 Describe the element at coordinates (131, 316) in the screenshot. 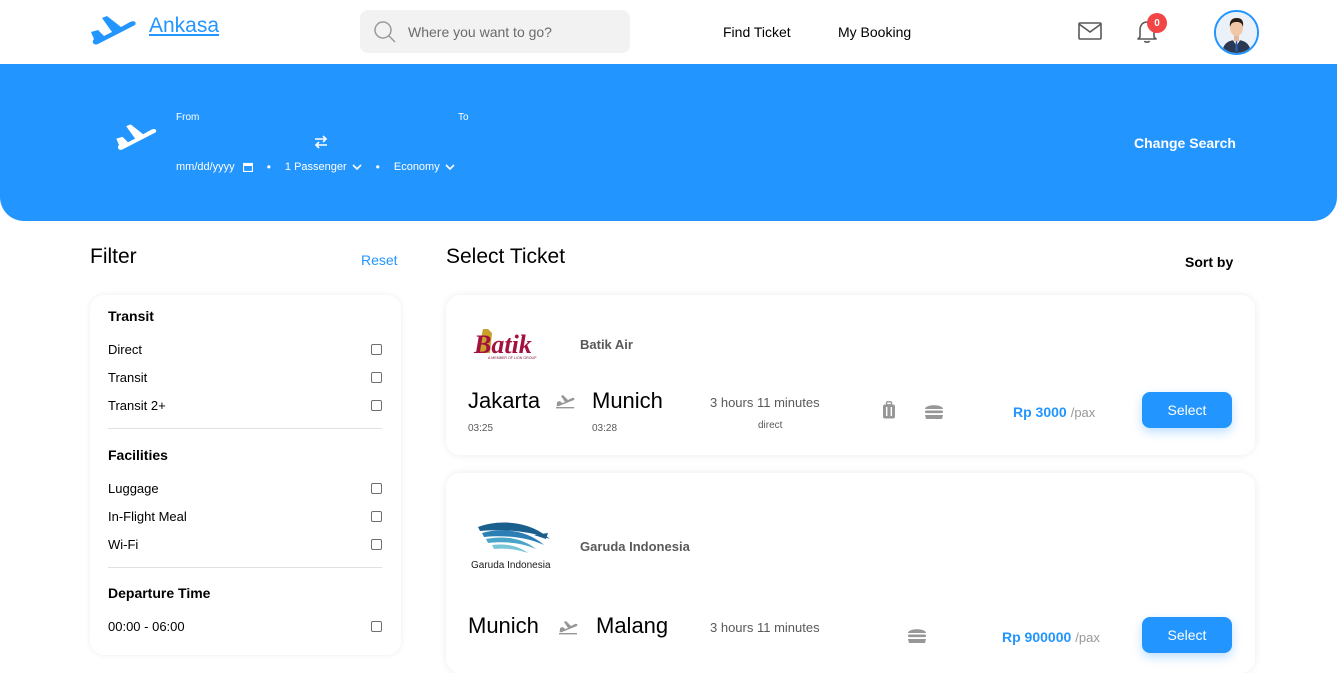

I see `filter-group-title: Transit` at that location.